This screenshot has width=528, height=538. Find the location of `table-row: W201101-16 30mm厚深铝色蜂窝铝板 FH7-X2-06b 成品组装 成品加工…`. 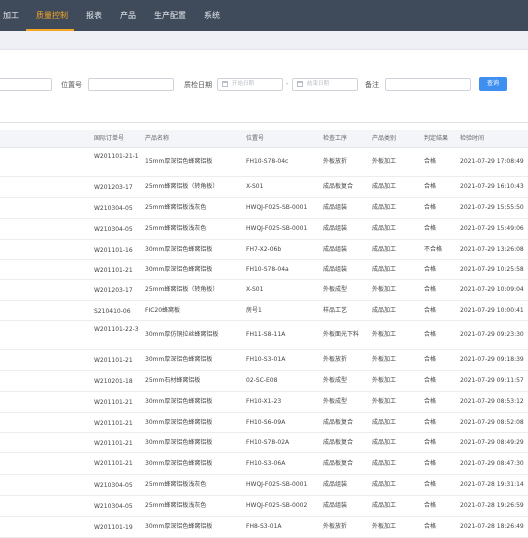

table-row: W201101-16 30mm厚深铝色蜂窝铝板 FH7-X2-06b 成品组装 成品加工… is located at coordinates (264, 250).